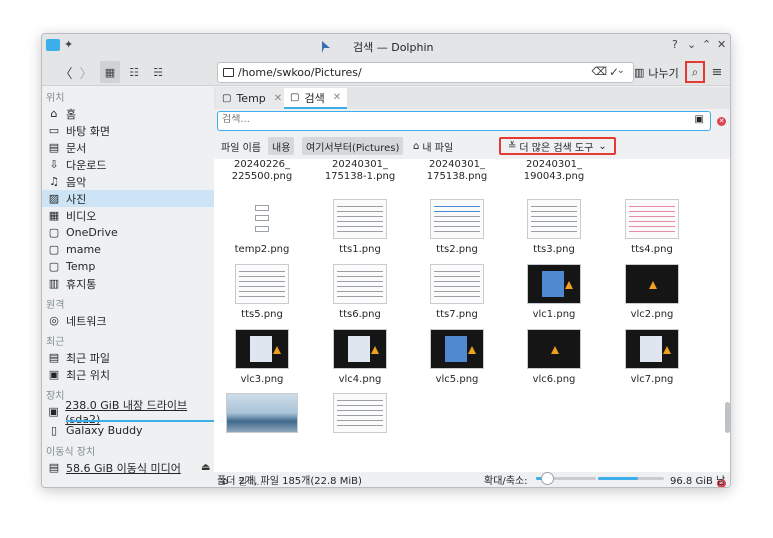 The height and width of the screenshot is (538, 773). What do you see at coordinates (68, 44) in the screenshot?
I see `pin-icon: ✦` at bounding box center [68, 44].